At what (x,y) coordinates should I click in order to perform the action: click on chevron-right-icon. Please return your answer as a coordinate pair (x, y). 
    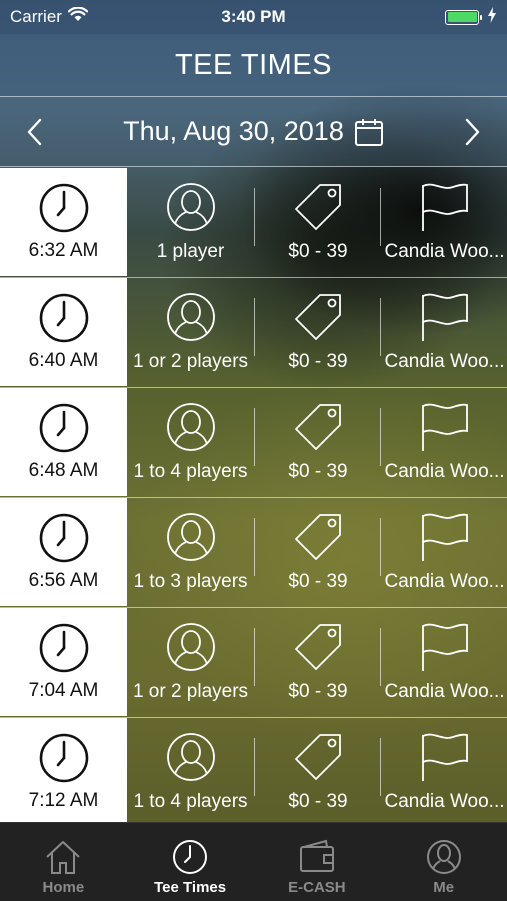
    Looking at the image, I should click on (472, 131).